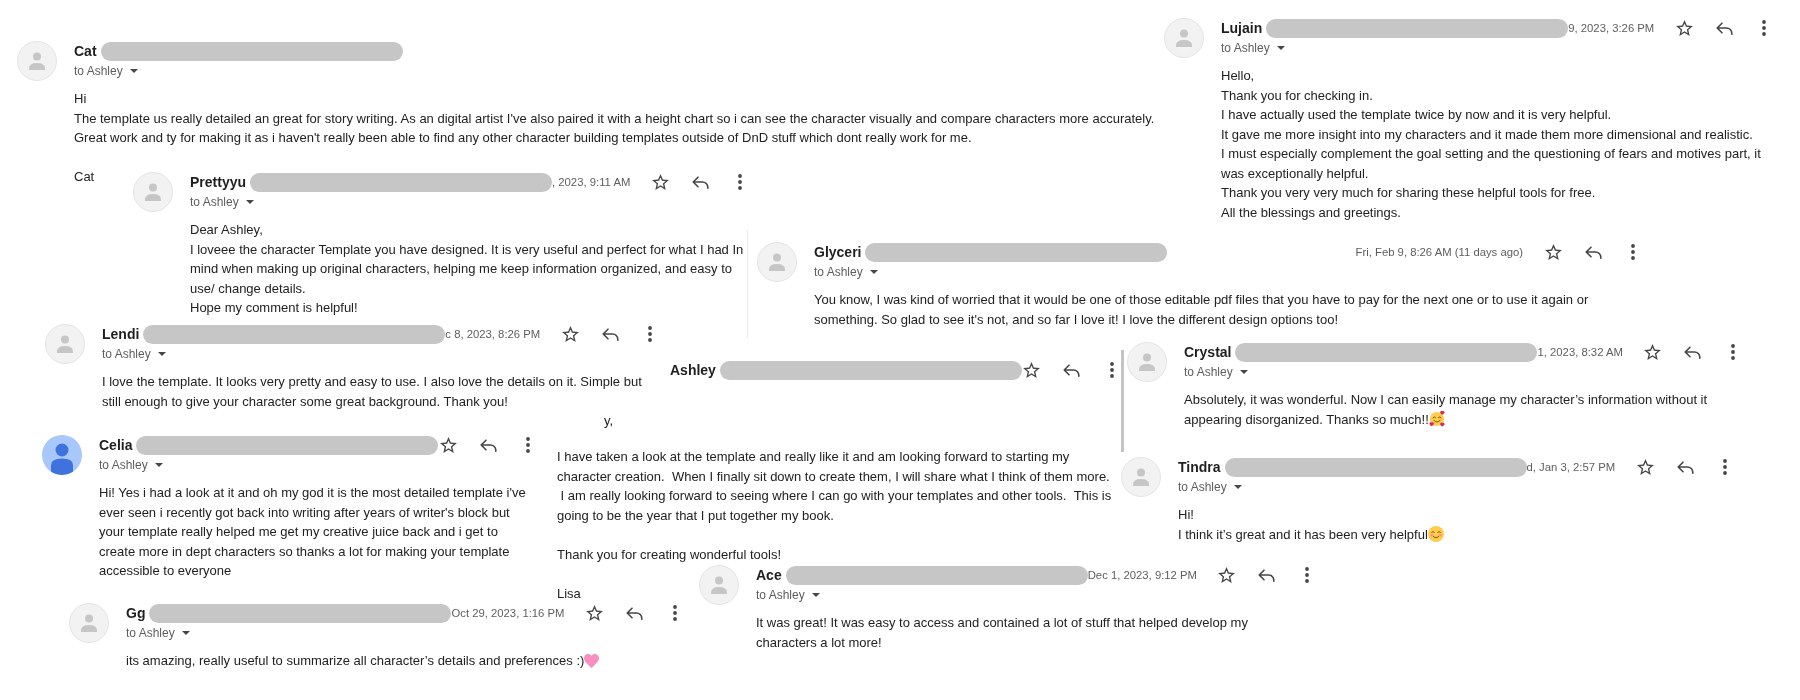 The image size is (1800, 700). I want to click on message-text: Hi! Yes i had a look at it and oh my god it is the most detailed template i've ever seen i recently got back into writing after years of writer's block but your template really helped me get my creative juice back and i get to create more in dept characters so thanks a lot for making your template accessible to everyone, so click(312, 532).